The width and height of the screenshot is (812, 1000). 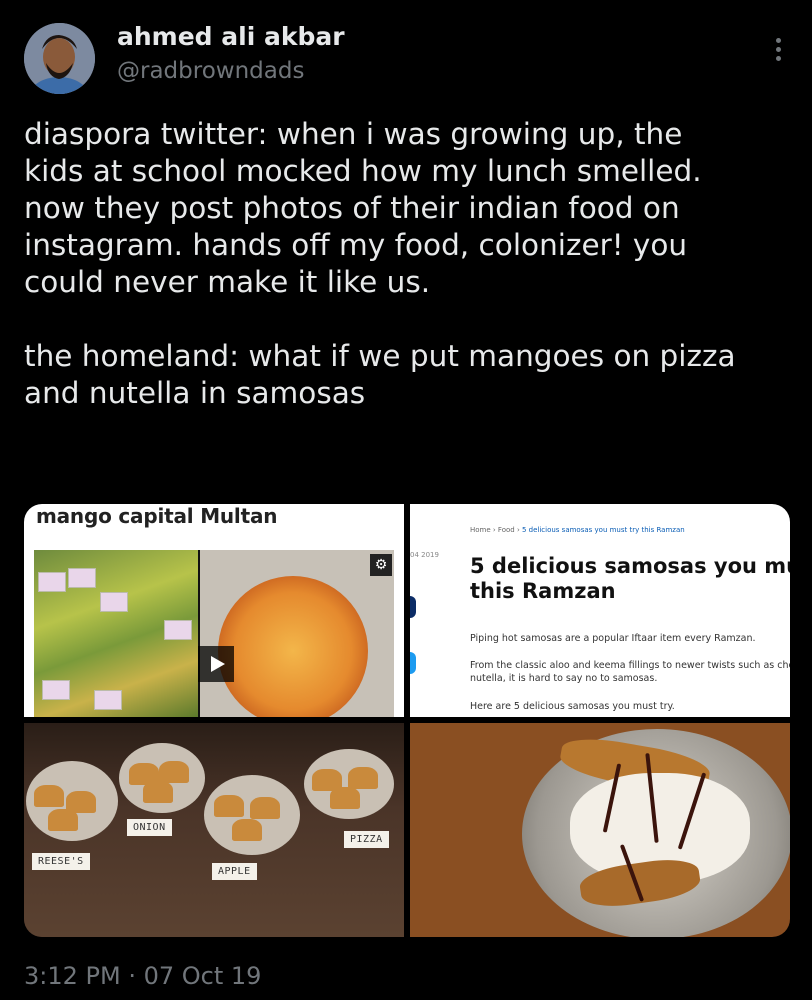 I want to click on samosa-bowls-image: ONION REESE'S APPLE PIZZA, so click(x=214, y=830).